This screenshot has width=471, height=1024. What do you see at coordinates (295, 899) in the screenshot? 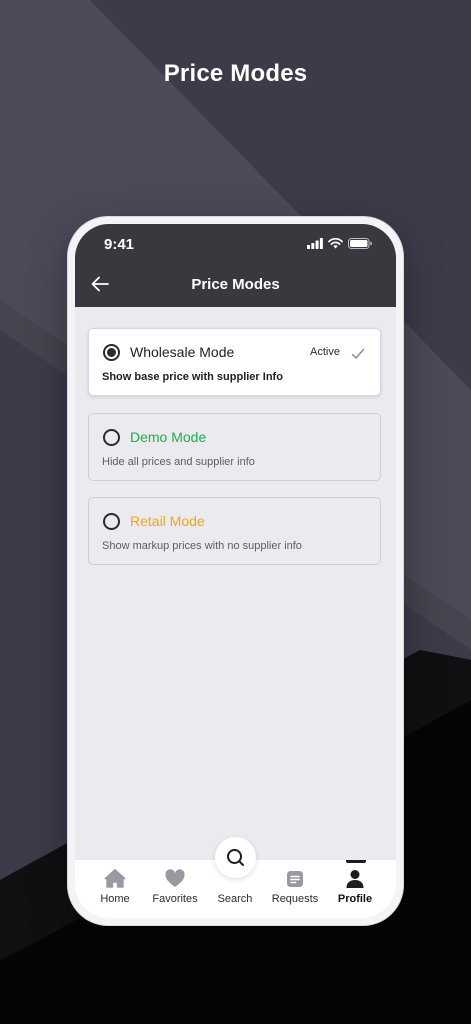
I see `tab-label-requests: Requests` at bounding box center [295, 899].